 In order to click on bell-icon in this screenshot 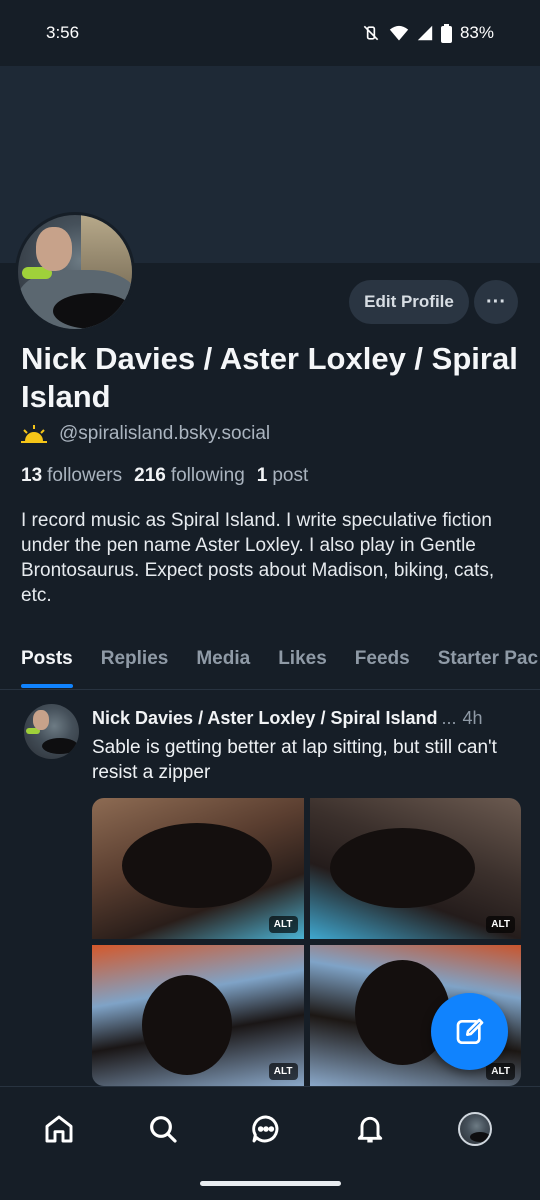, I will do `click(370, 1129)`.